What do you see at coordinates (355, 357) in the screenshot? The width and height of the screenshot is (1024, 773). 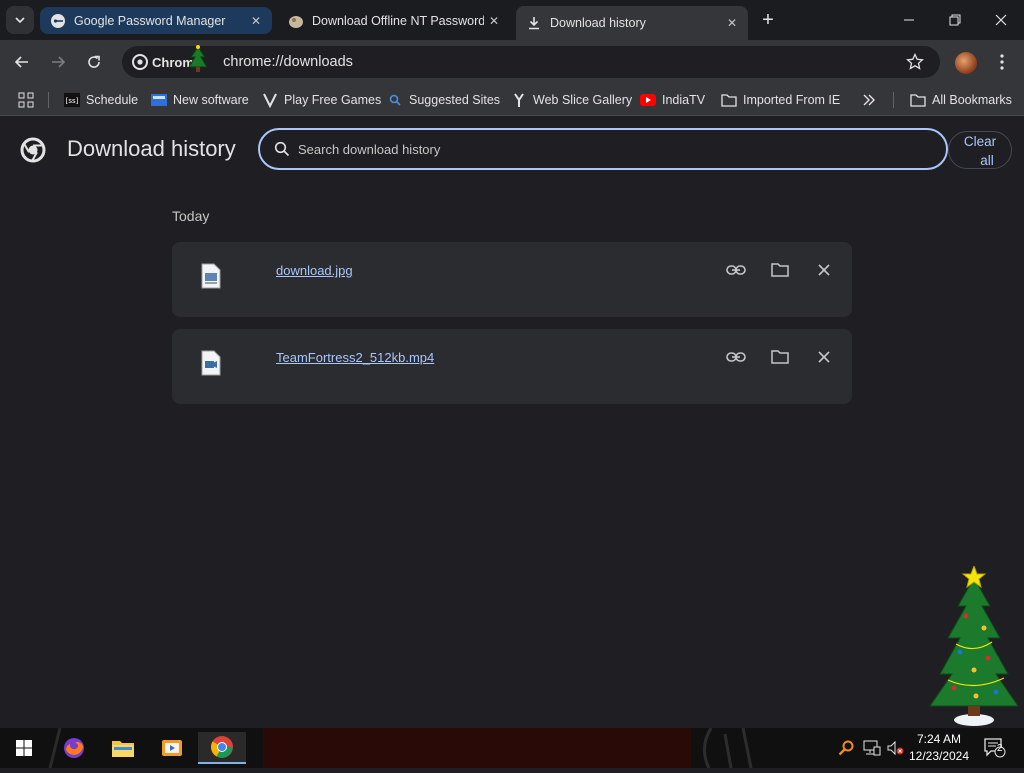 I see `download-file-link: TeamFortress2_512kb.mp4` at bounding box center [355, 357].